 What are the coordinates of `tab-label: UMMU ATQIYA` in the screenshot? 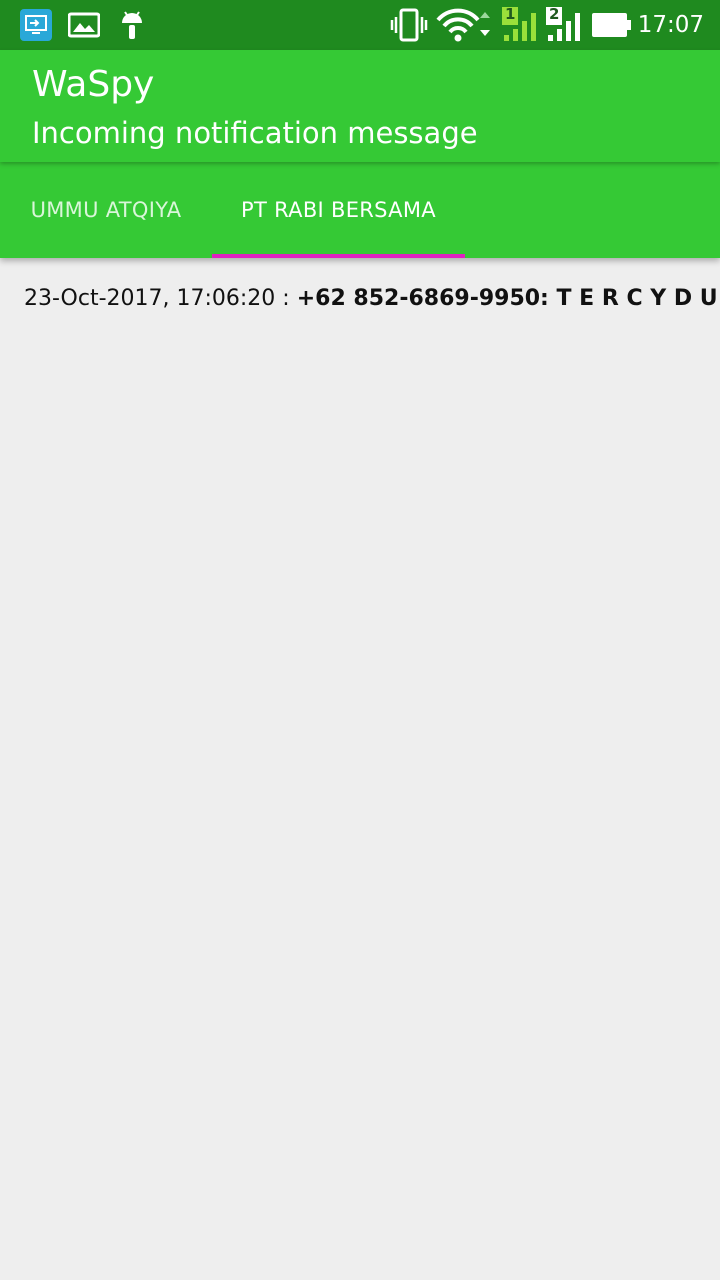 It's located at (106, 210).